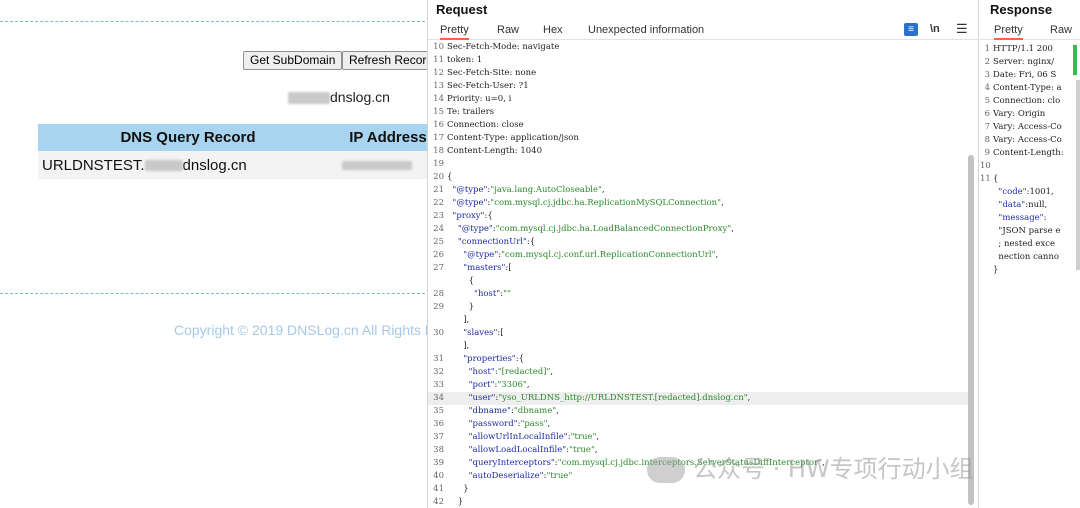 This screenshot has width=1080, height=508. What do you see at coordinates (987, 62) in the screenshot?
I see `line-number: 2` at bounding box center [987, 62].